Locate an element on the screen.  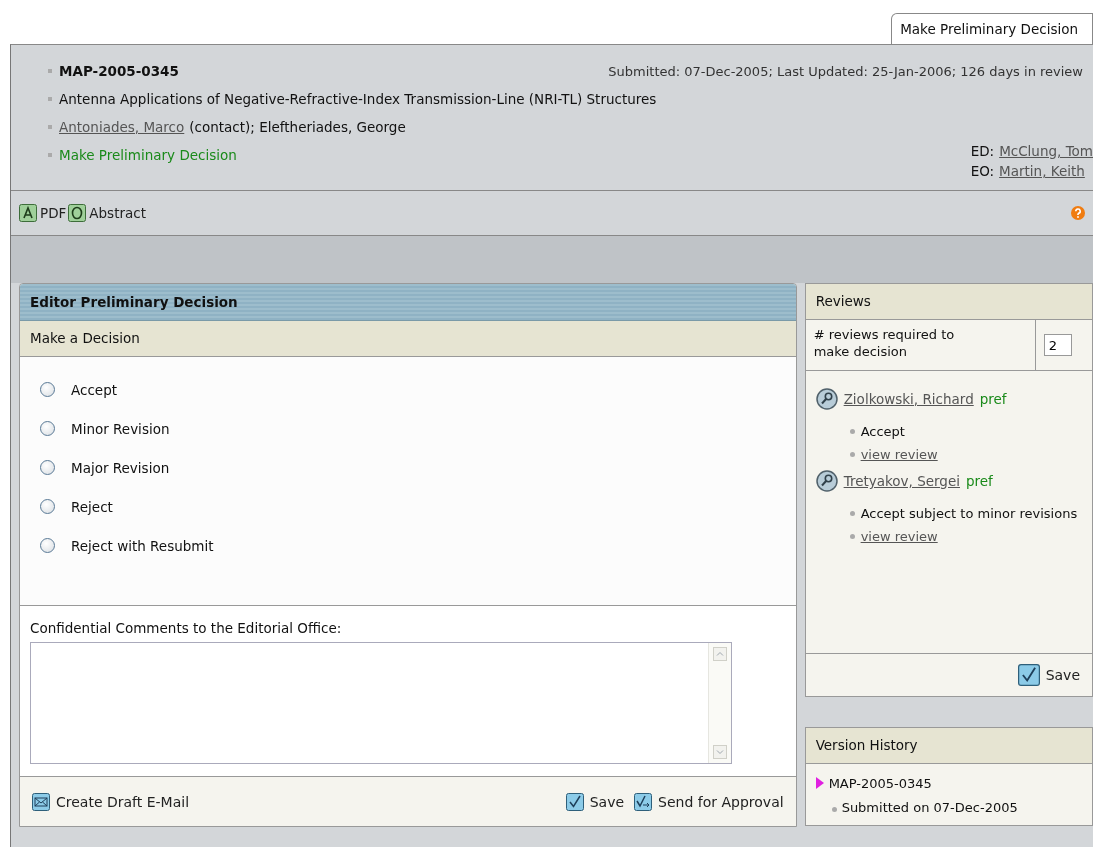
staff-role: EO: is located at coordinates (982, 171).